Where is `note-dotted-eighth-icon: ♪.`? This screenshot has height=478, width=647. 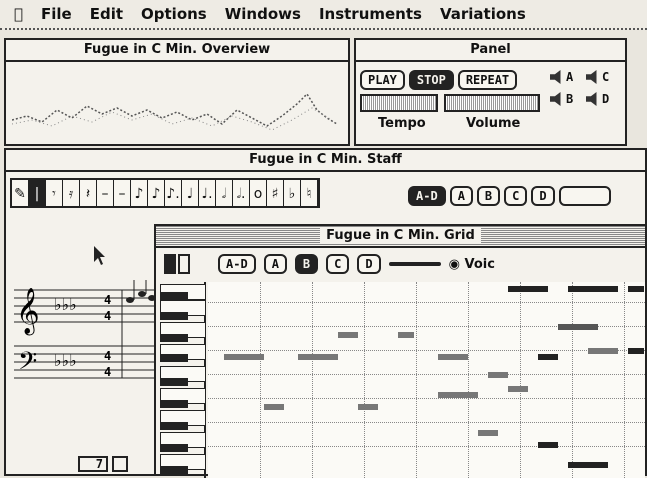
note-dotted-eighth-icon: ♪. is located at coordinates (173, 194).